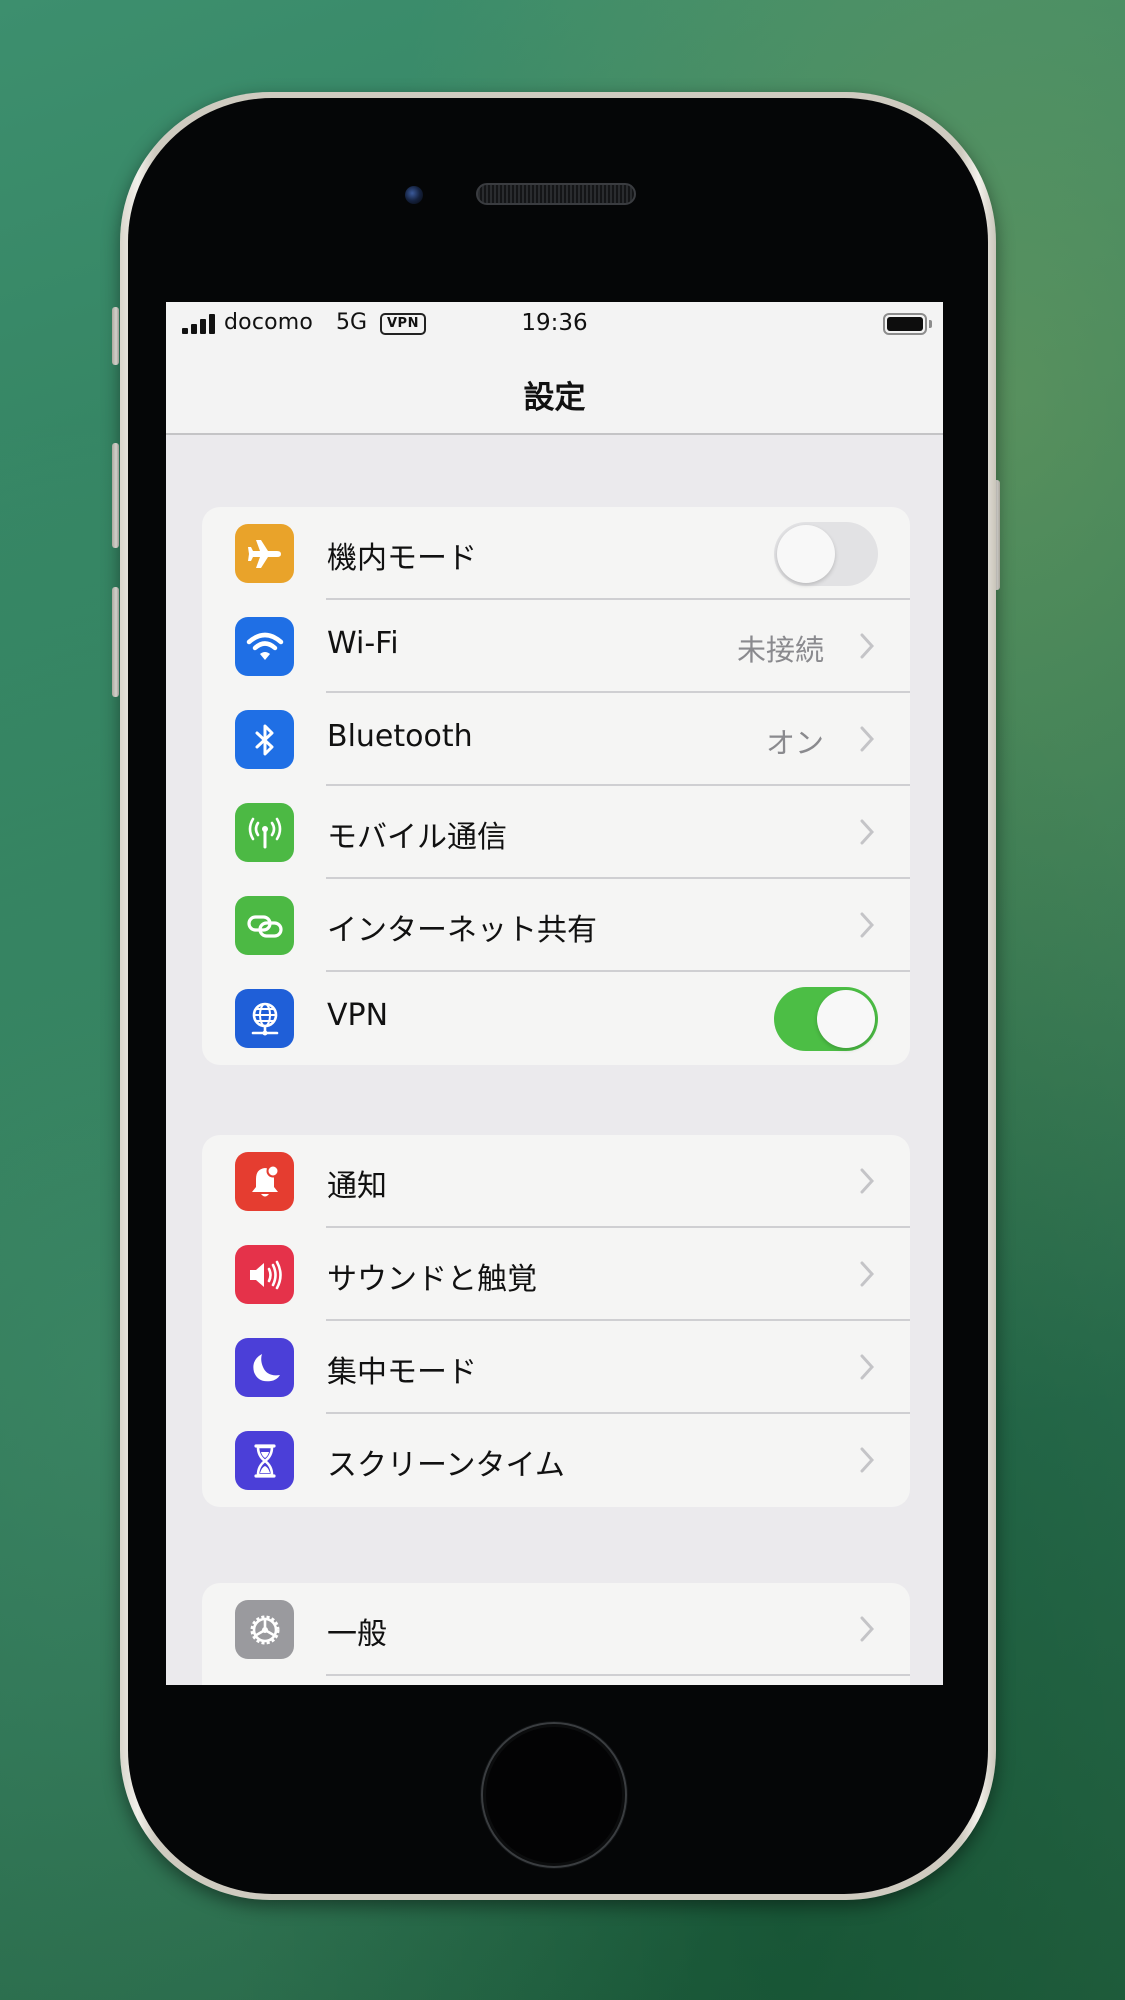  Describe the element at coordinates (264, 553) in the screenshot. I see `airplane-icon` at that location.